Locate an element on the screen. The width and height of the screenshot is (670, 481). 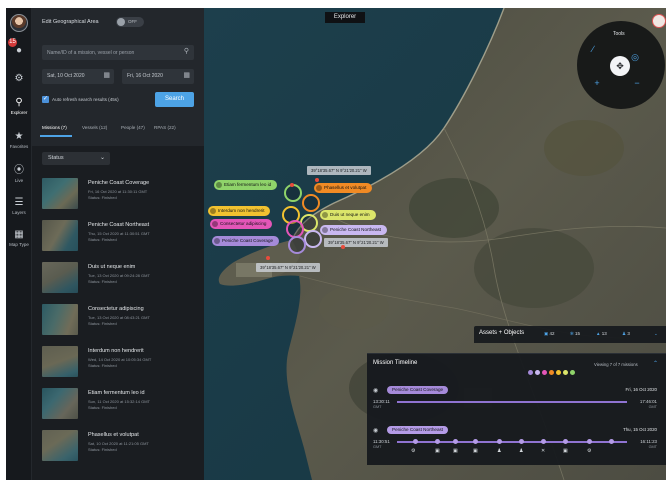
chevron-down-icon: ⌄ is located at coordinates (656, 334).